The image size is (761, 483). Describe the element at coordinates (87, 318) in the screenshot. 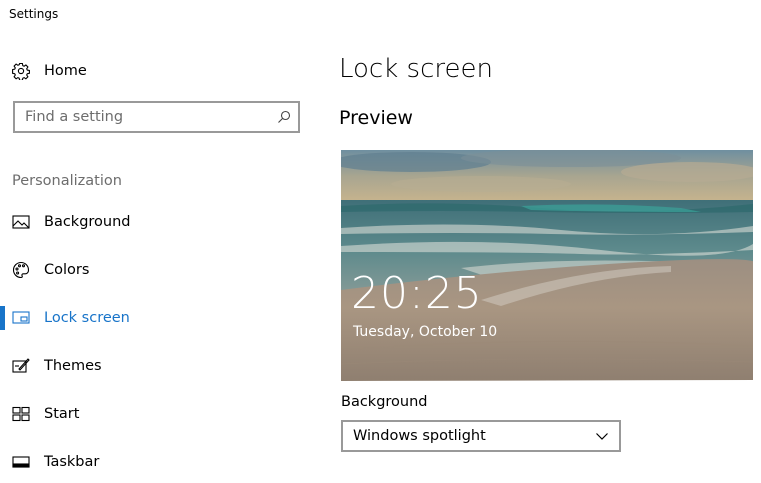

I see `sidebar-item-label: Lock screen` at that location.